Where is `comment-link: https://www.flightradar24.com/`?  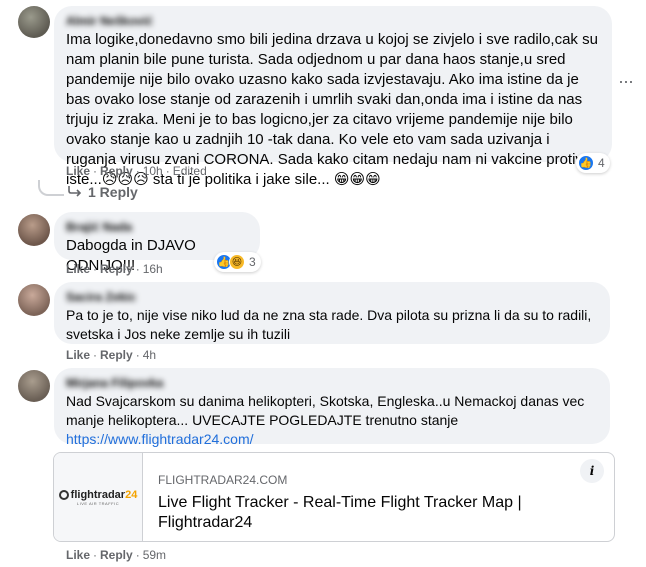
comment-link: https://www.flightradar24.com/ is located at coordinates (160, 439).